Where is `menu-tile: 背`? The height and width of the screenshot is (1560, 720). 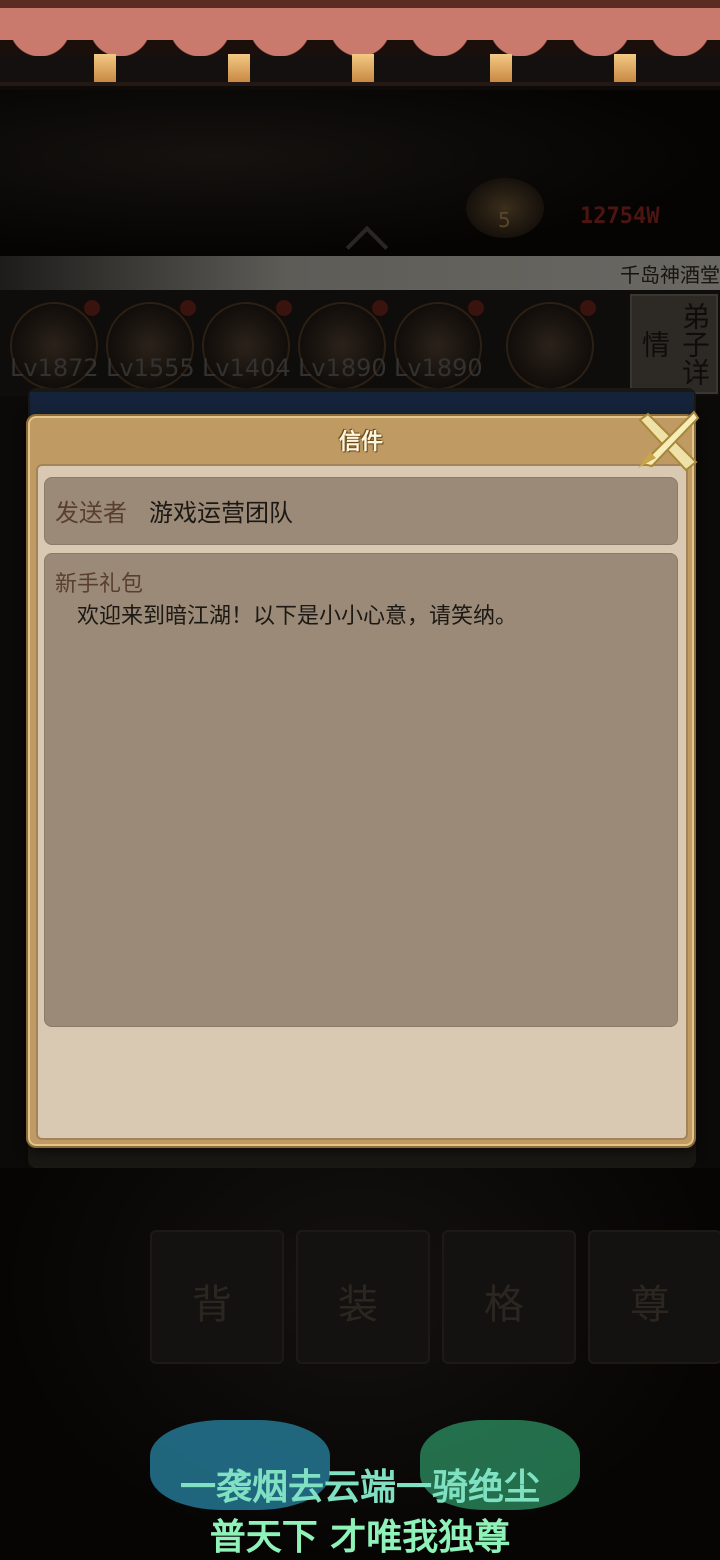 menu-tile: 背 is located at coordinates (217, 1297).